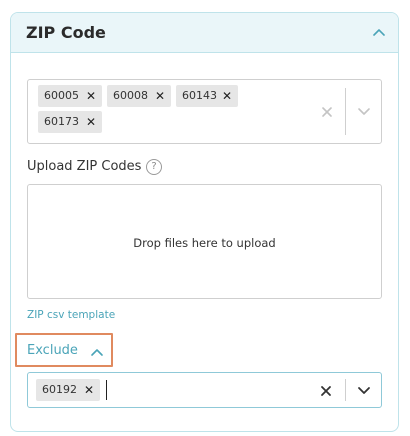 This screenshot has width=410, height=436. I want to click on upload-zip-codes-label: Upload ZIP Codes, so click(84, 166).